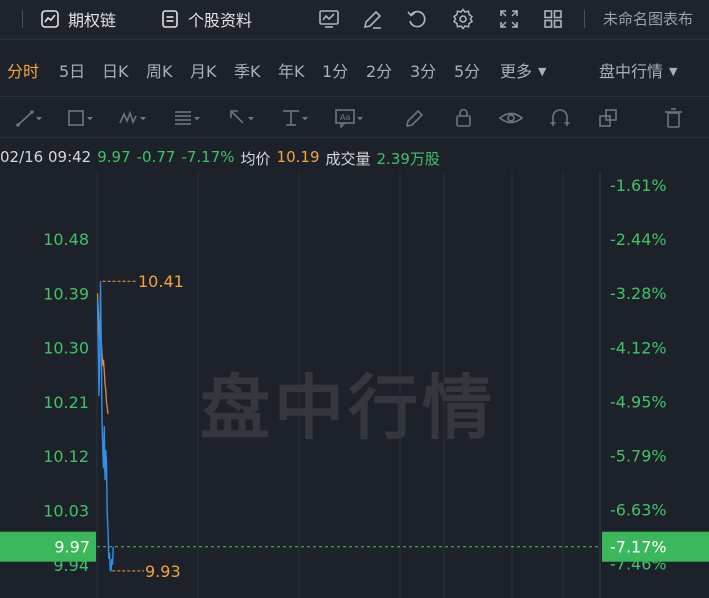 The width and height of the screenshot is (709, 598). What do you see at coordinates (66, 239) in the screenshot?
I see `y-axis-left-tick: 10.48` at bounding box center [66, 239].